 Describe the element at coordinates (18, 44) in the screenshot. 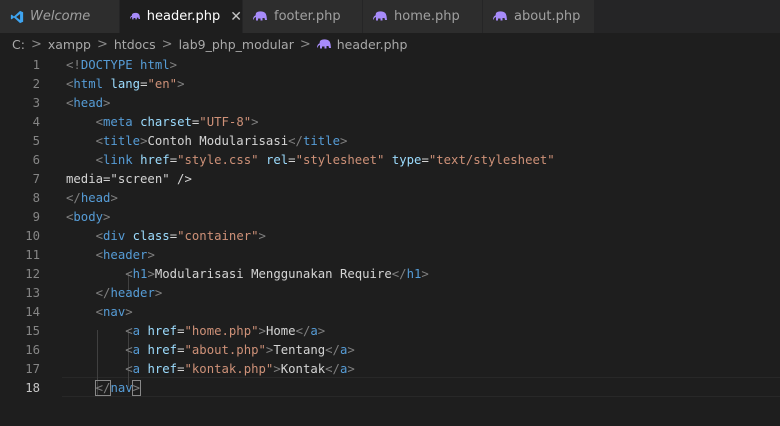

I see `breadcrumb-item: C:` at that location.